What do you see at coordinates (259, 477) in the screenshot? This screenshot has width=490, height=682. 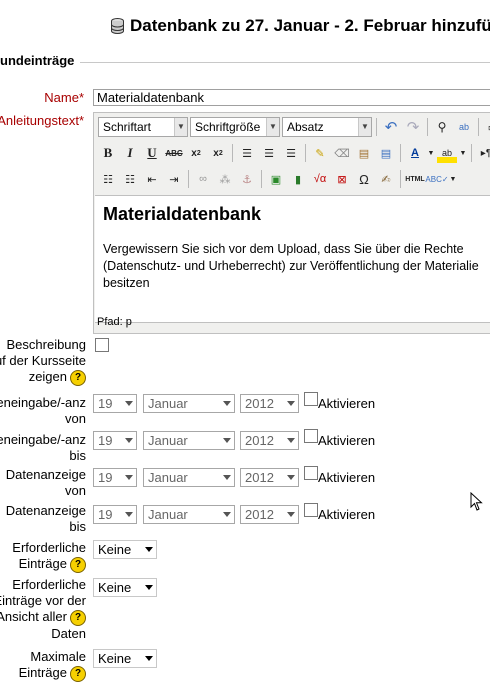 I see `year-value: 2012` at bounding box center [259, 477].